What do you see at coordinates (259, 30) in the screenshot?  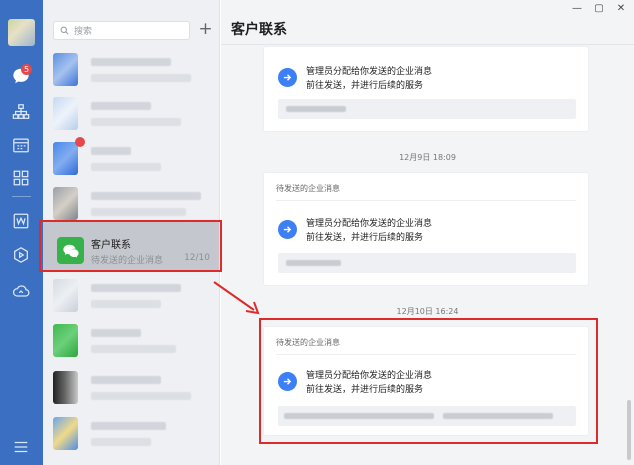 I see `page-title: 客户联系` at bounding box center [259, 30].